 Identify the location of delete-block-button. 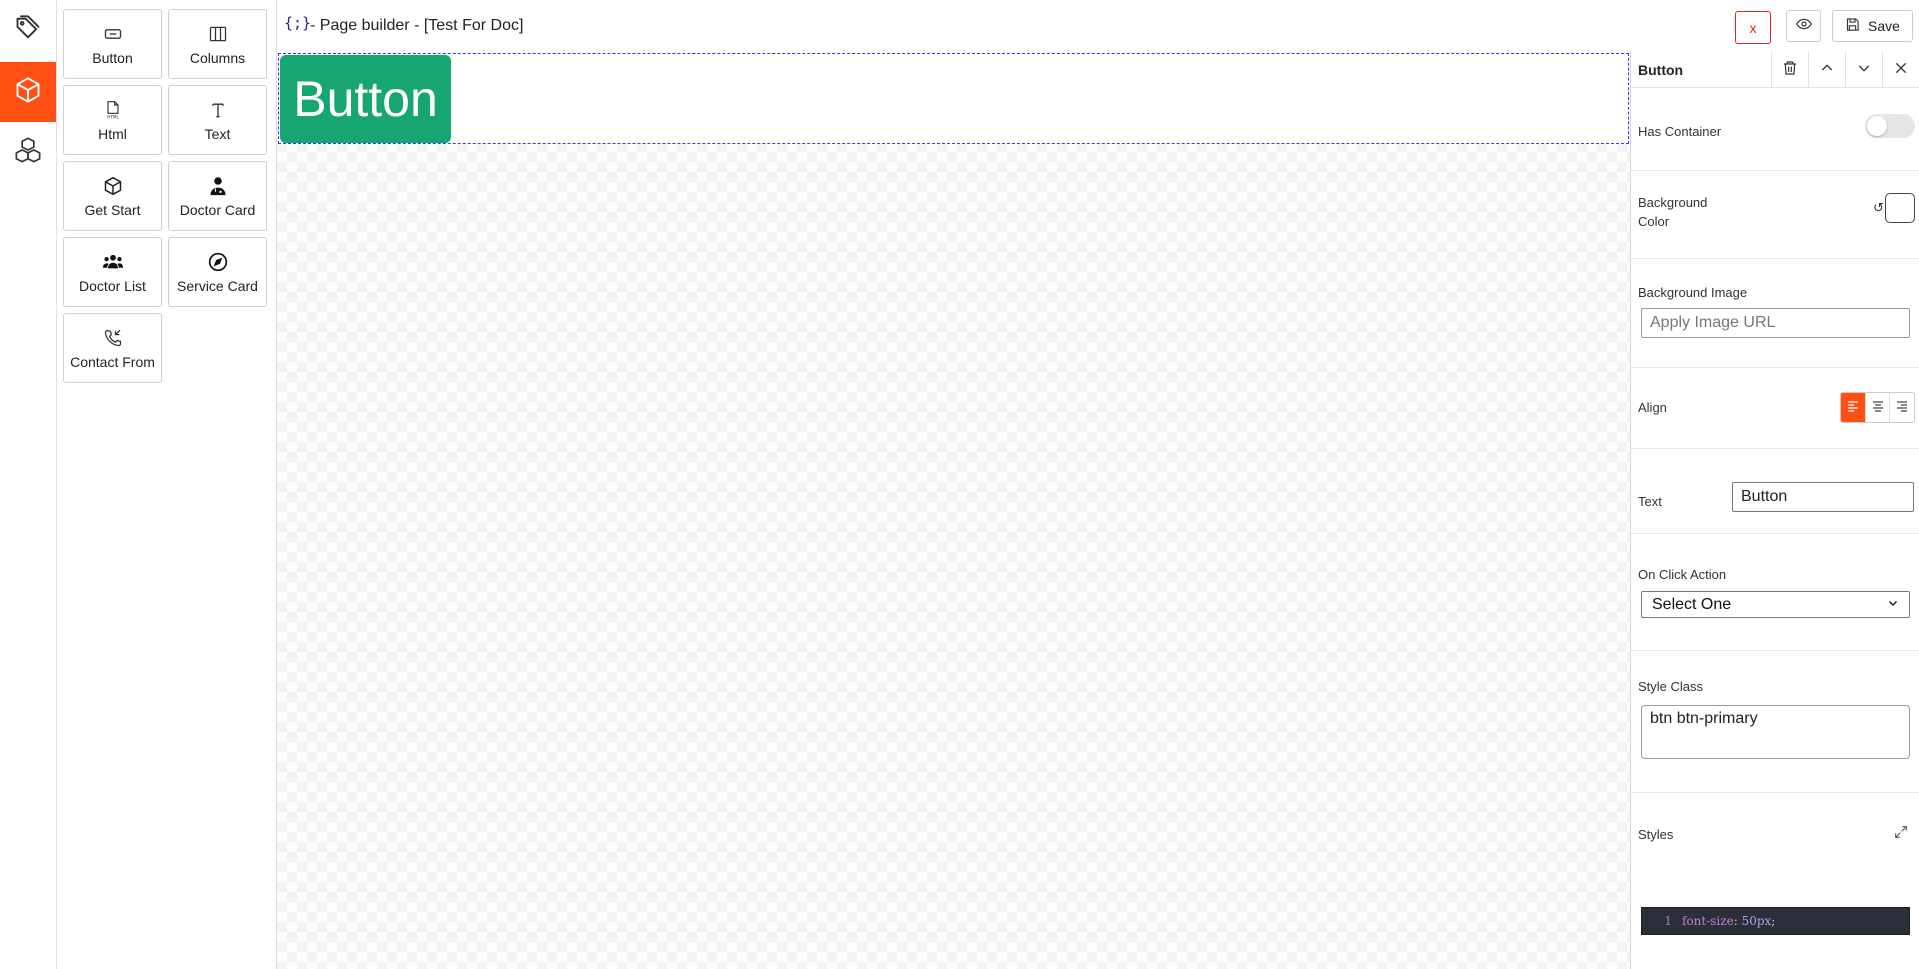
(1789, 70).